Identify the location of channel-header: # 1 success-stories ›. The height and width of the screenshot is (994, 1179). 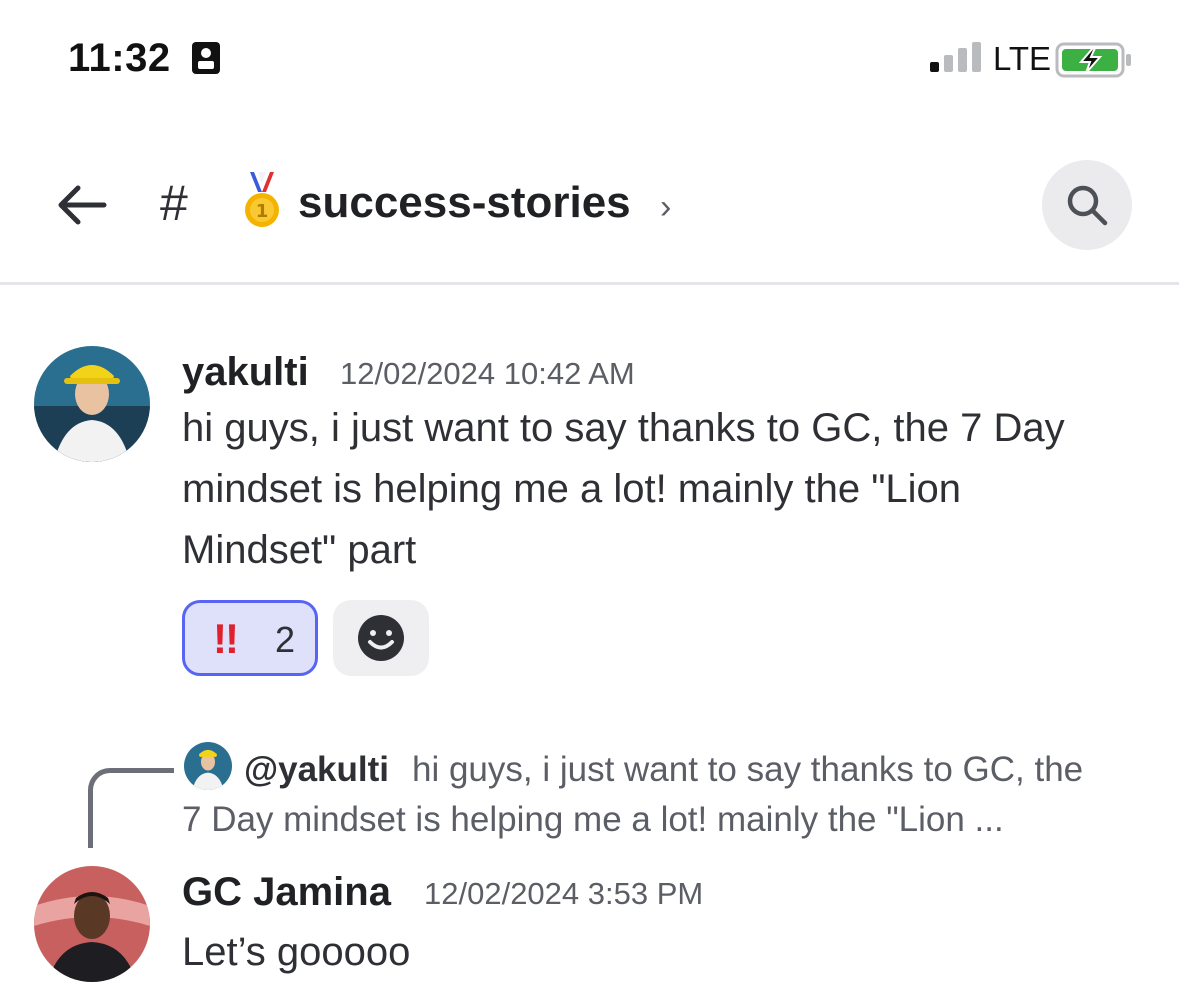
(589, 215).